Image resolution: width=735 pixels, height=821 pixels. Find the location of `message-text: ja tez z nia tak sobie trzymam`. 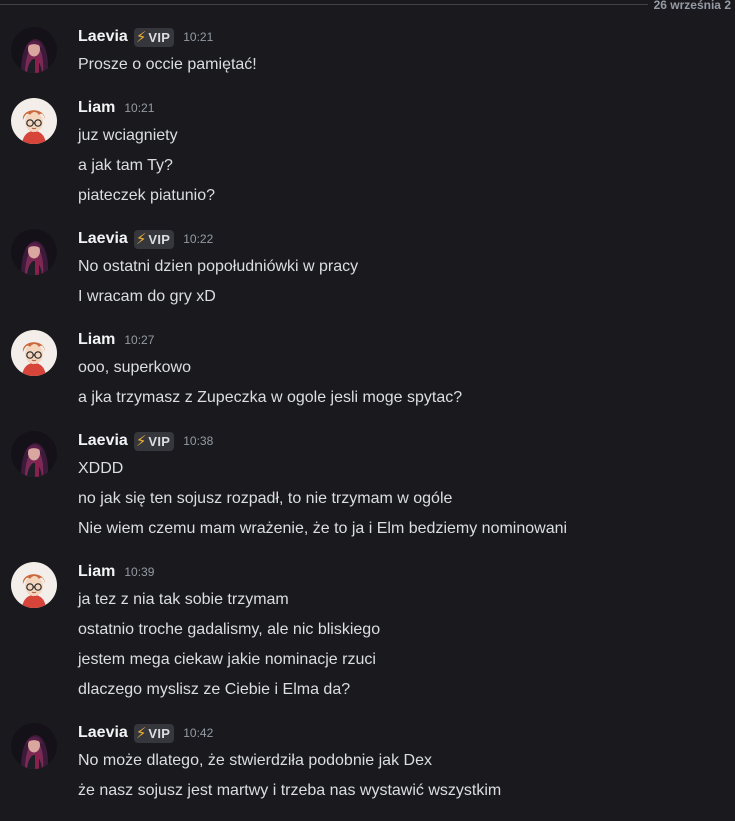

message-text: ja tez z nia tak sobie trzymam is located at coordinates (183, 599).